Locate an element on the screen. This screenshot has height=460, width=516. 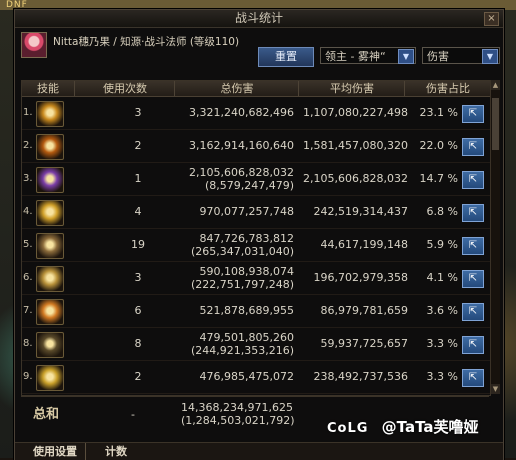
row-total: 3,162,914,160,640 is located at coordinates (238, 145).